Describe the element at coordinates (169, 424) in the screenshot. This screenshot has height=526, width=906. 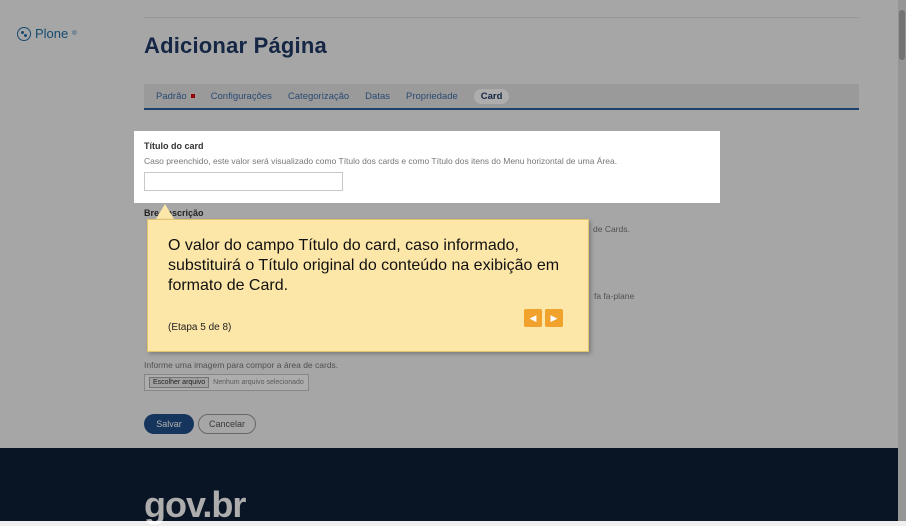
I see `save-button: Salvar` at that location.